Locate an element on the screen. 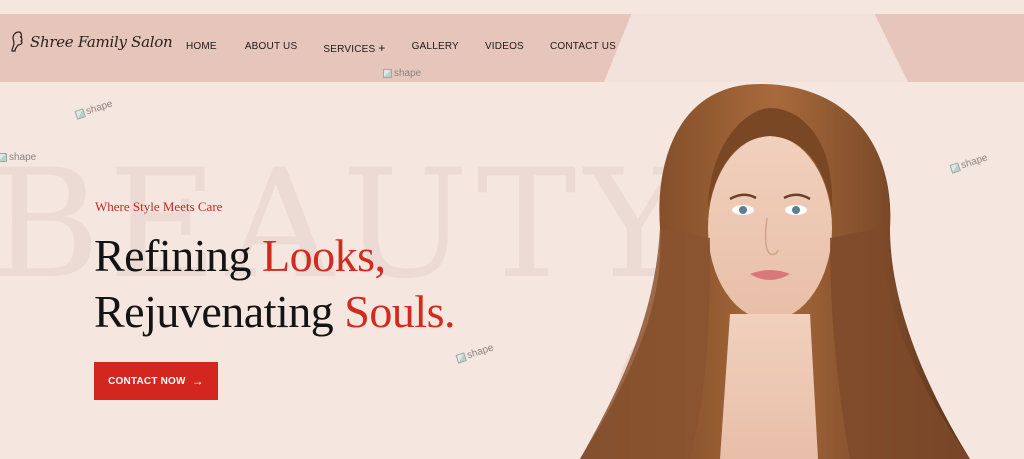 The height and width of the screenshot is (459, 1024). nav-services-label: SERVICES is located at coordinates (349, 49).